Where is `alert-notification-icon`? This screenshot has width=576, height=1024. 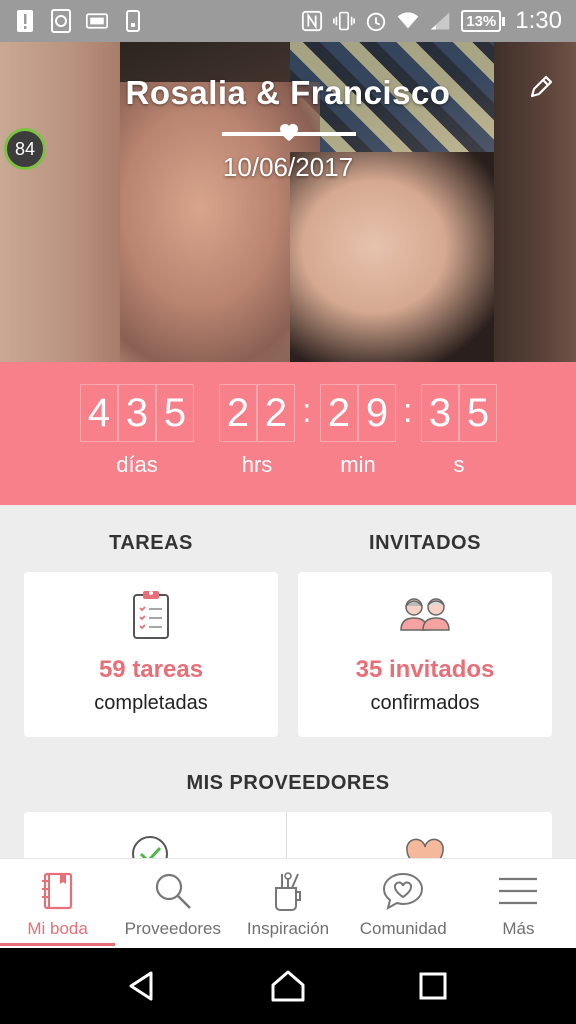 alert-notification-icon is located at coordinates (25, 21).